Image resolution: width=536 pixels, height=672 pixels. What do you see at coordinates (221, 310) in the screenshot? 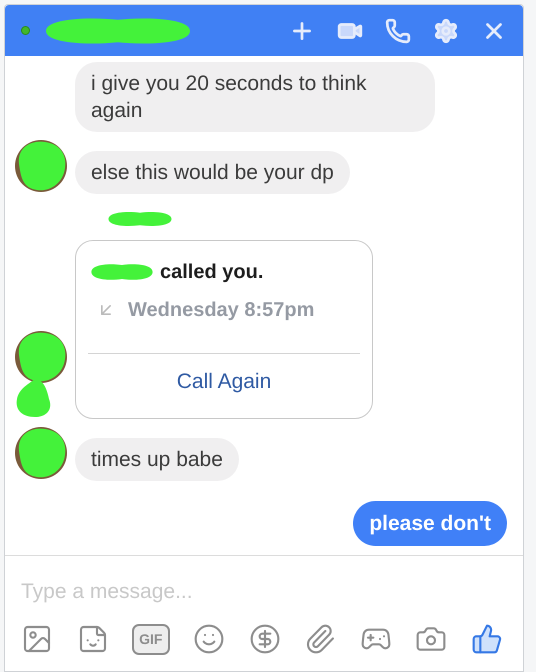
I see `call-time: Wednesday 8:57pm` at bounding box center [221, 310].